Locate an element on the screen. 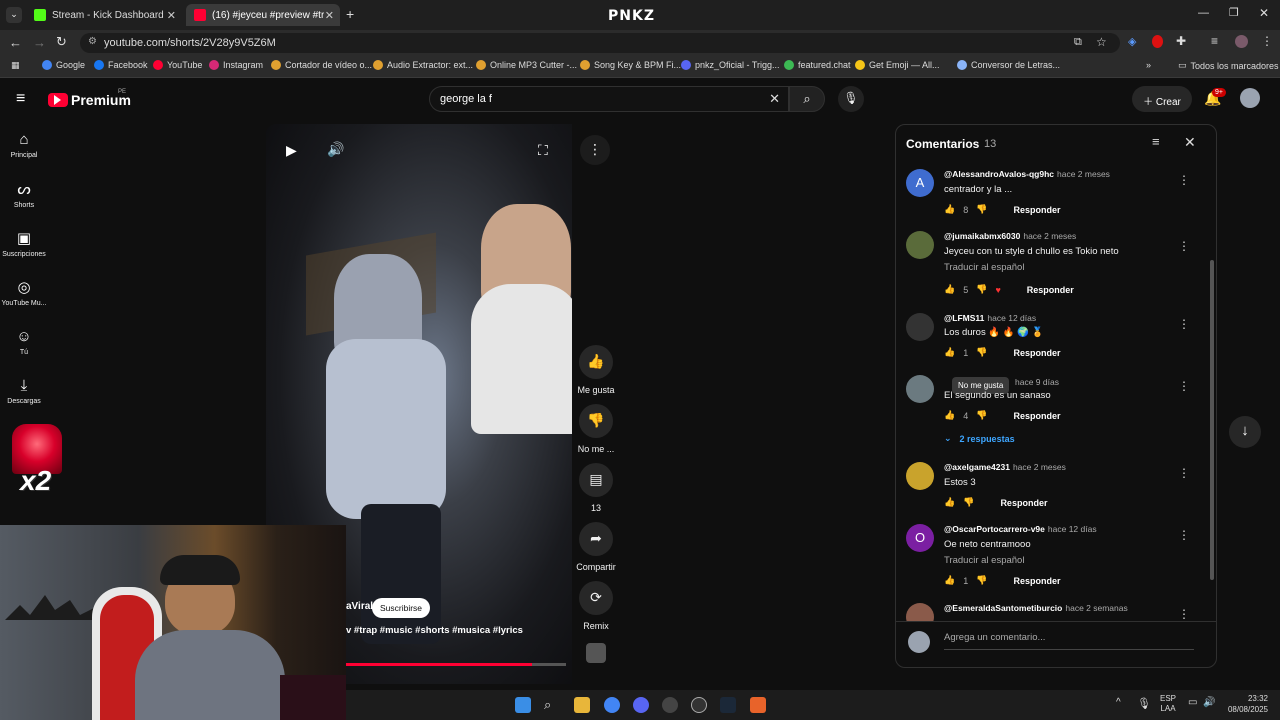 The height and width of the screenshot is (720, 1280). tab-search-icon: ⌄ is located at coordinates (14, 15).